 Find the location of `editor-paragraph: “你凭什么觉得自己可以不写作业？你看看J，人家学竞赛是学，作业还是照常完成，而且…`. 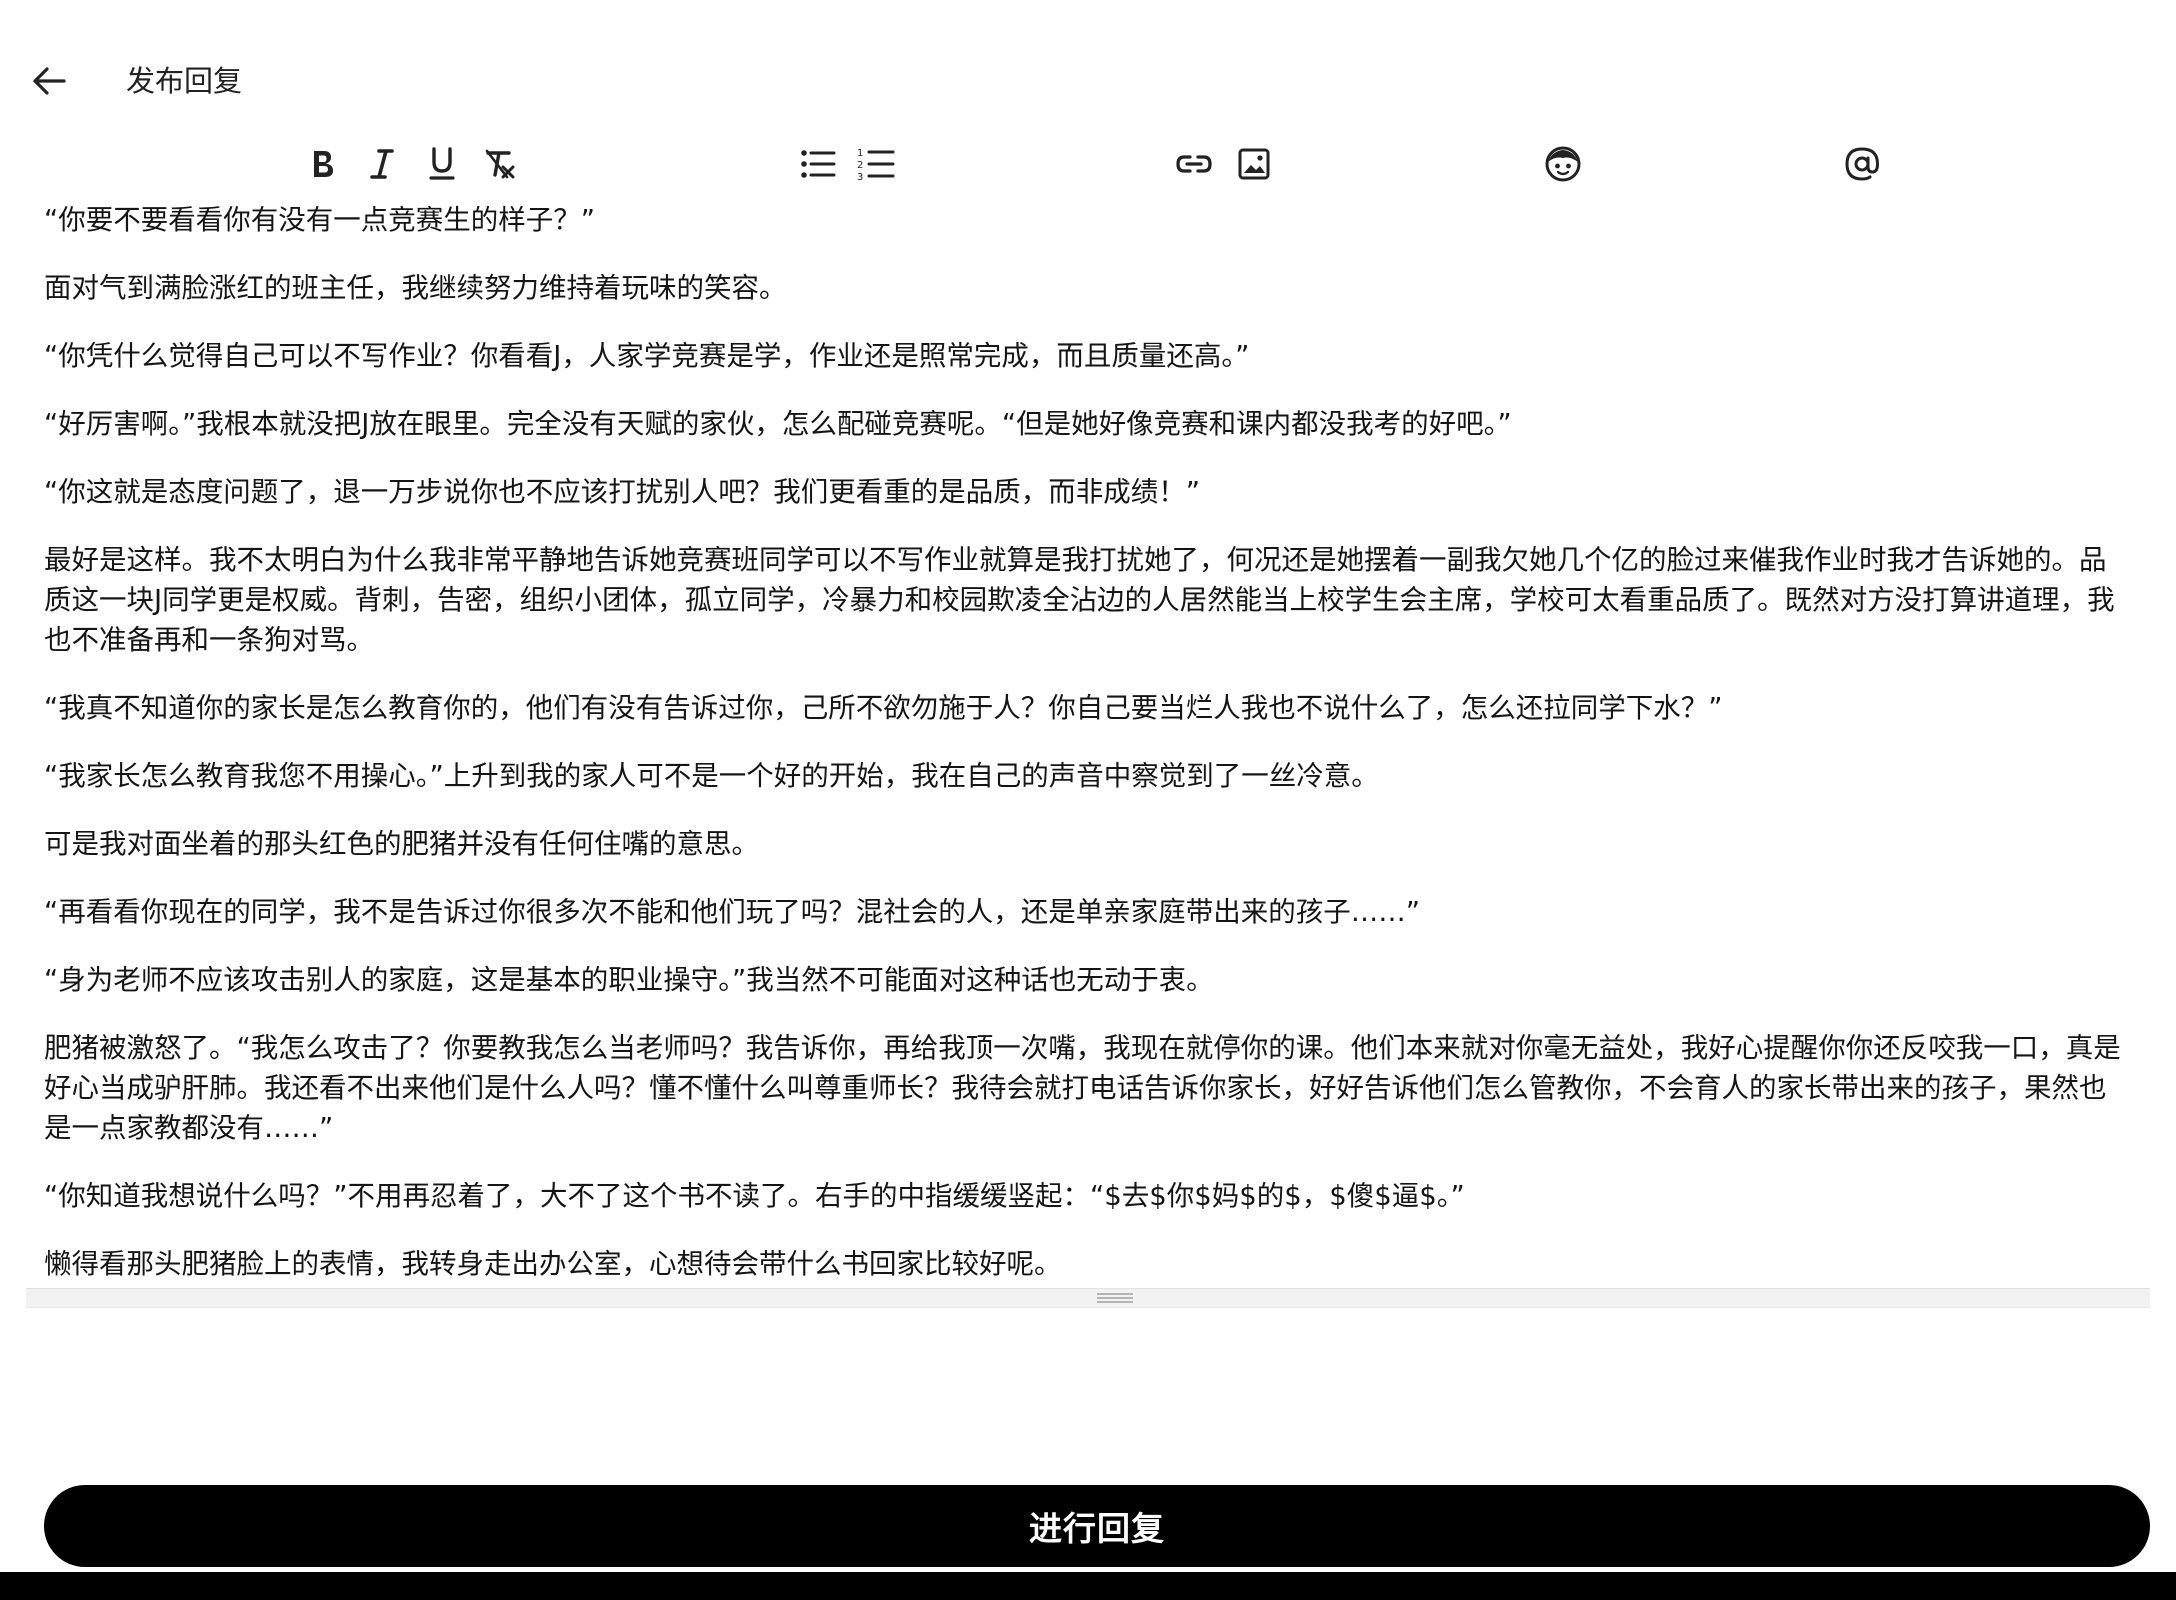

editor-paragraph: “你凭什么觉得自己可以不写作业？你看看J，人家学竞赛是学，作业还是照常完成，而且… is located at coordinates (647, 356).